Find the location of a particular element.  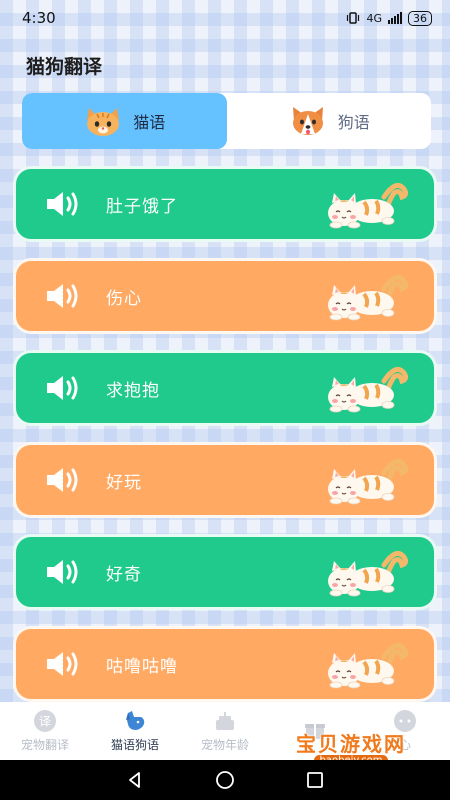

phrase-card: 肚子饿了 is located at coordinates (225, 204).